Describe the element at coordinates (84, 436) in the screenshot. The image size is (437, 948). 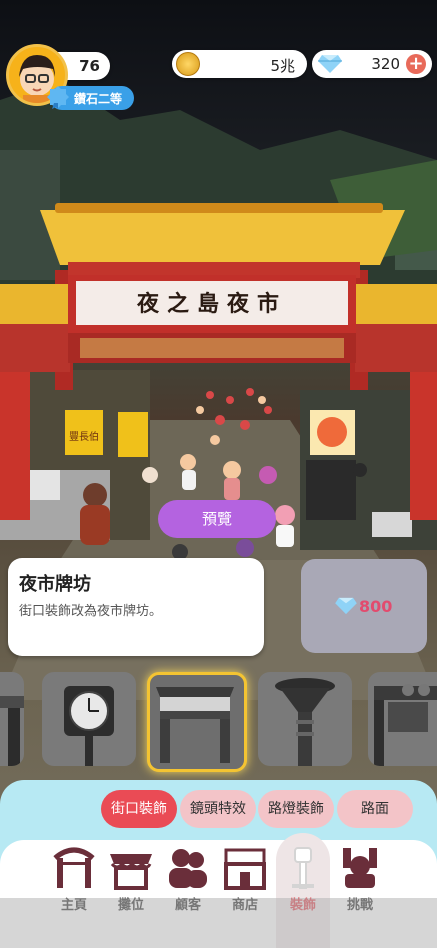
I see `stall-sign-left: 豐長伯` at that location.